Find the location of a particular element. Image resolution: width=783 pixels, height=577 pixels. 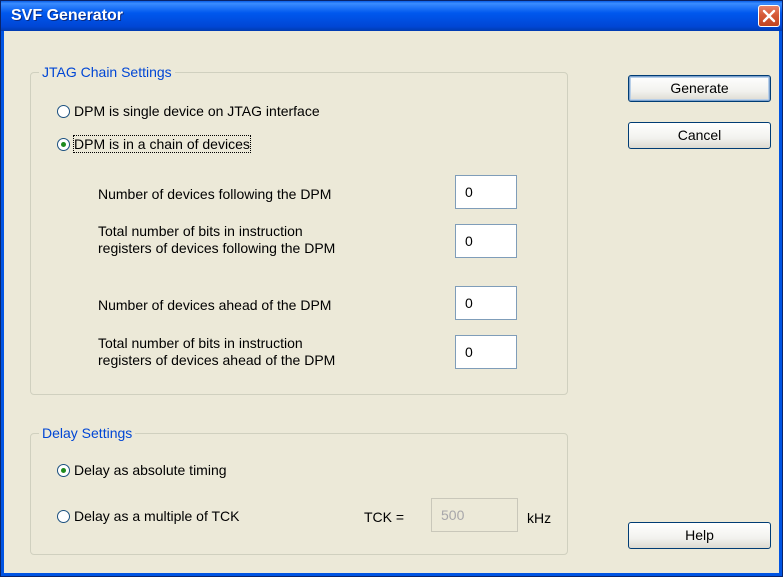

tck-label: TCK = is located at coordinates (384, 517).